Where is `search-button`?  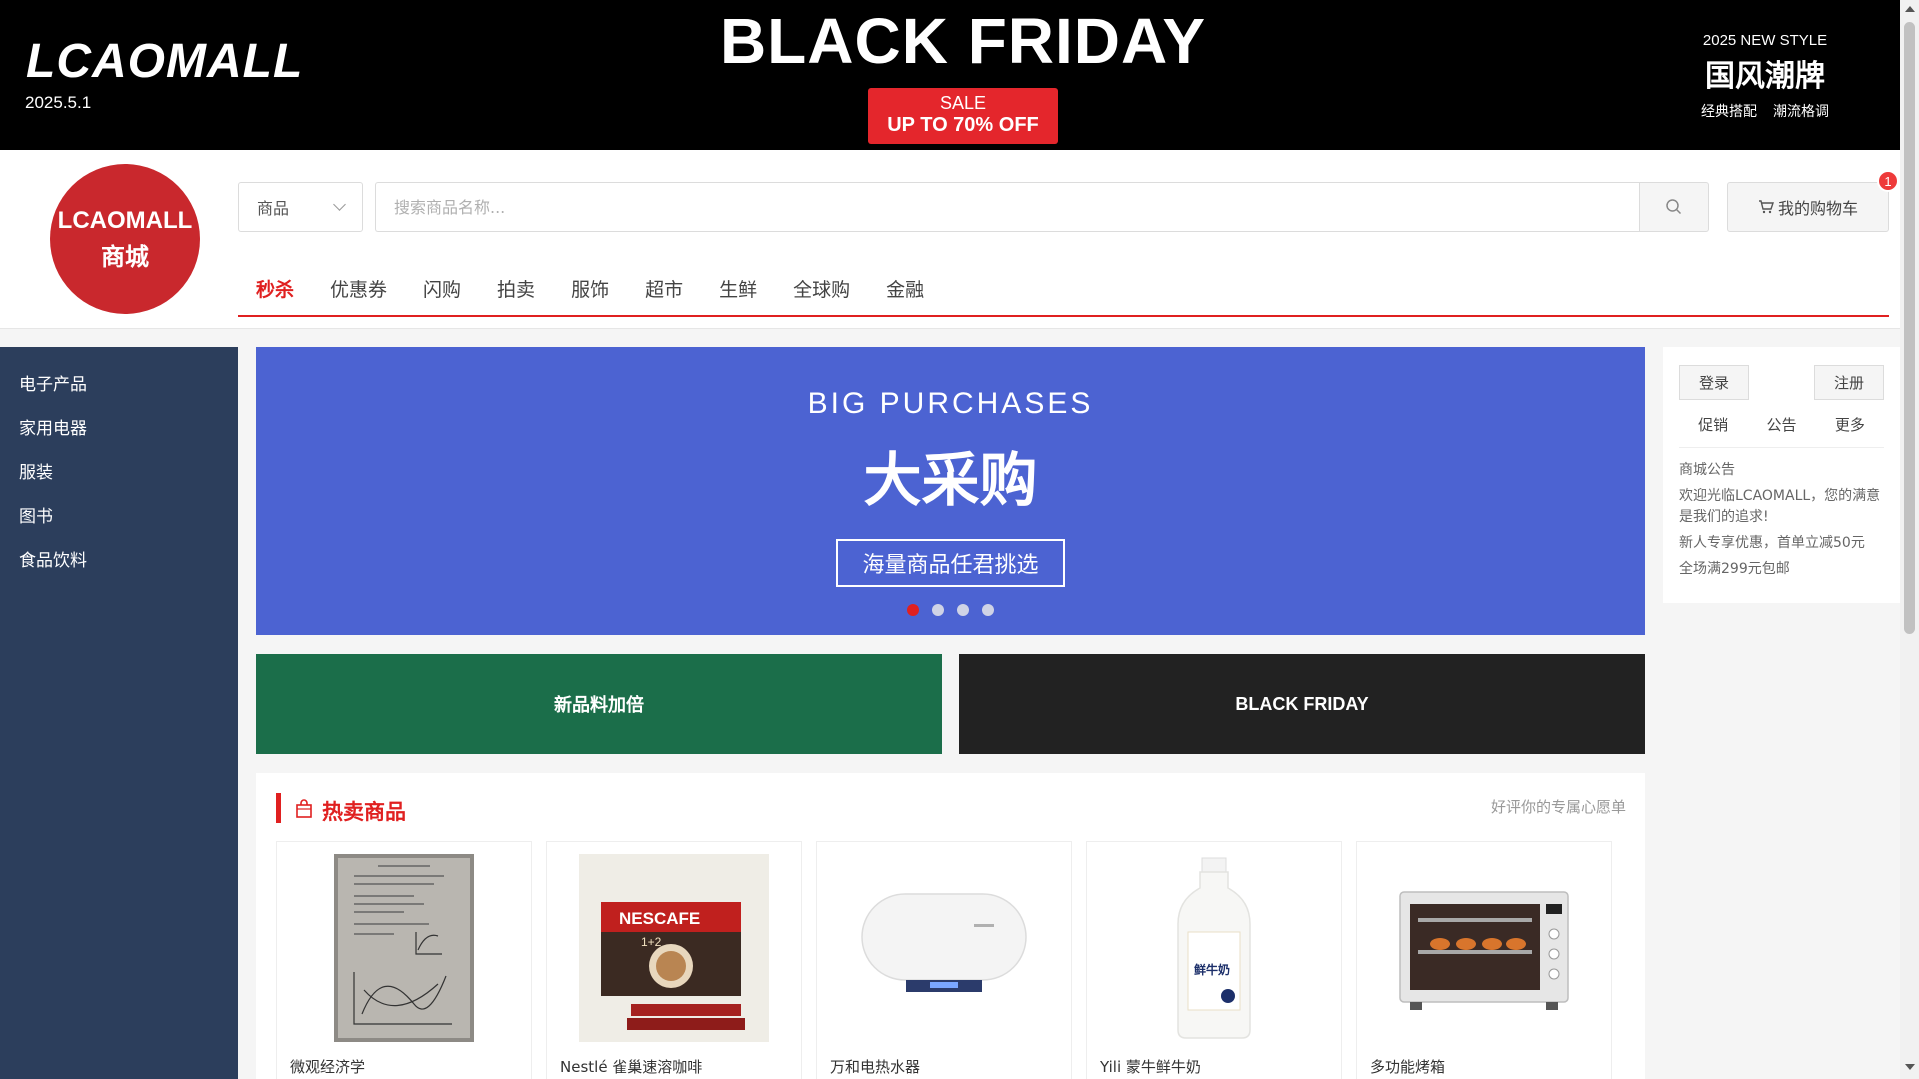 search-button is located at coordinates (1674, 207).